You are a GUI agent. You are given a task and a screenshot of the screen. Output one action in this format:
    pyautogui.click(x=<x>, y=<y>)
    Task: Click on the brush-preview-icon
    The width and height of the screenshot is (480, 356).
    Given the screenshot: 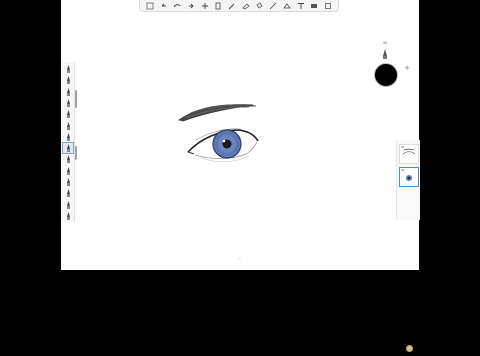 What is the action you would take?
    pyautogui.click(x=385, y=54)
    